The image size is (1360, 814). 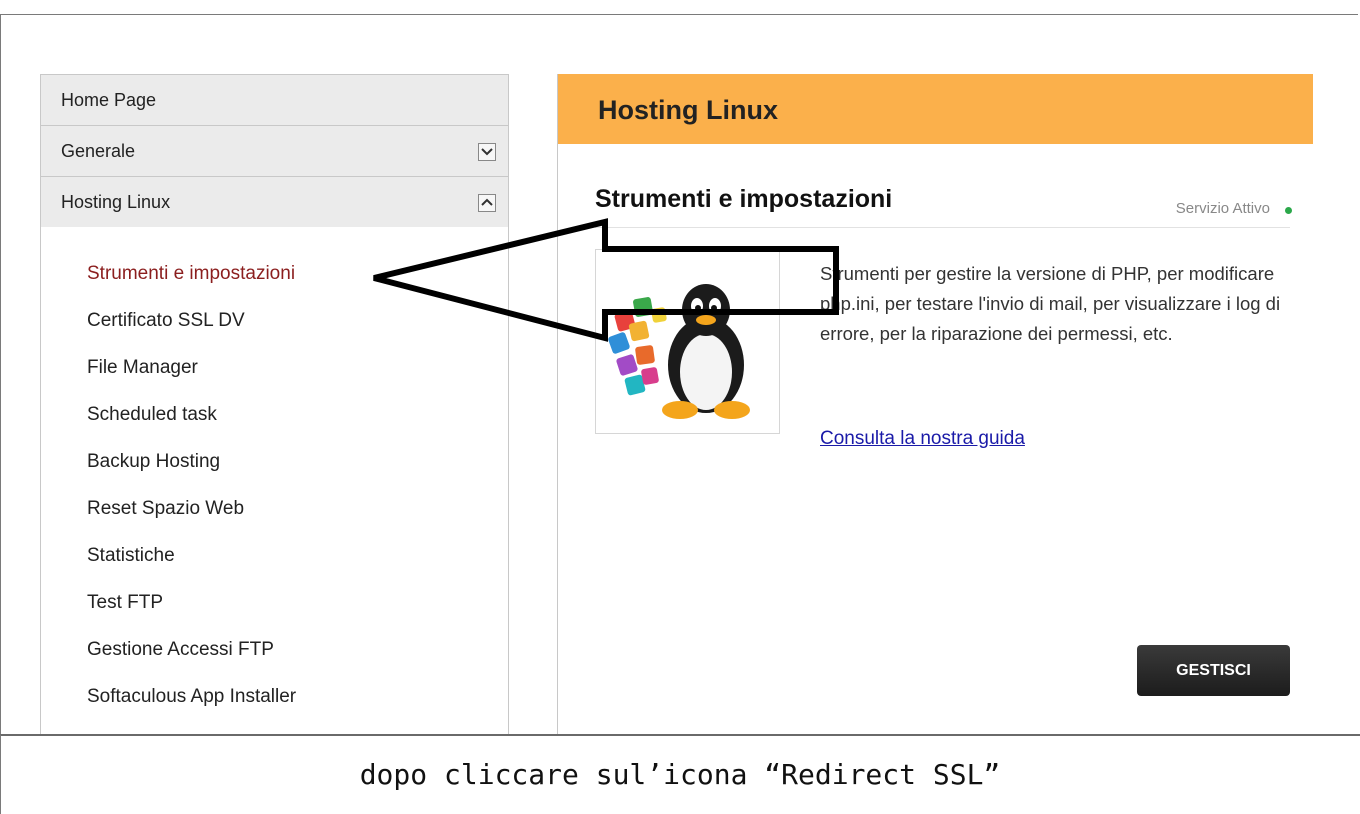 I want to click on menu-item-file-manager: File Manager, so click(x=142, y=368).